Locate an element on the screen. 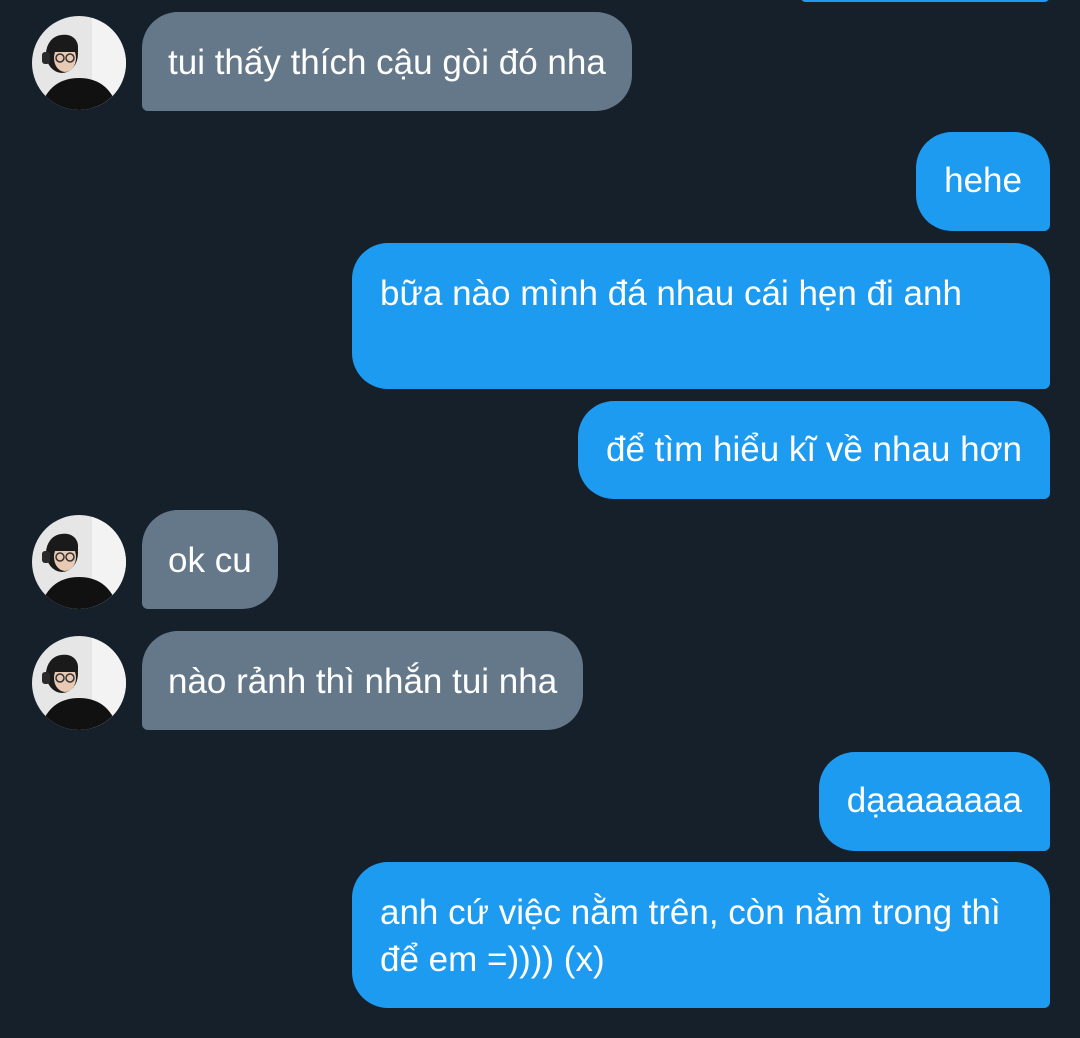 The width and height of the screenshot is (1080, 1038). message-bubble-outgoing: bữa nào mình đá nhau cái hẹn đi anh is located at coordinates (701, 316).